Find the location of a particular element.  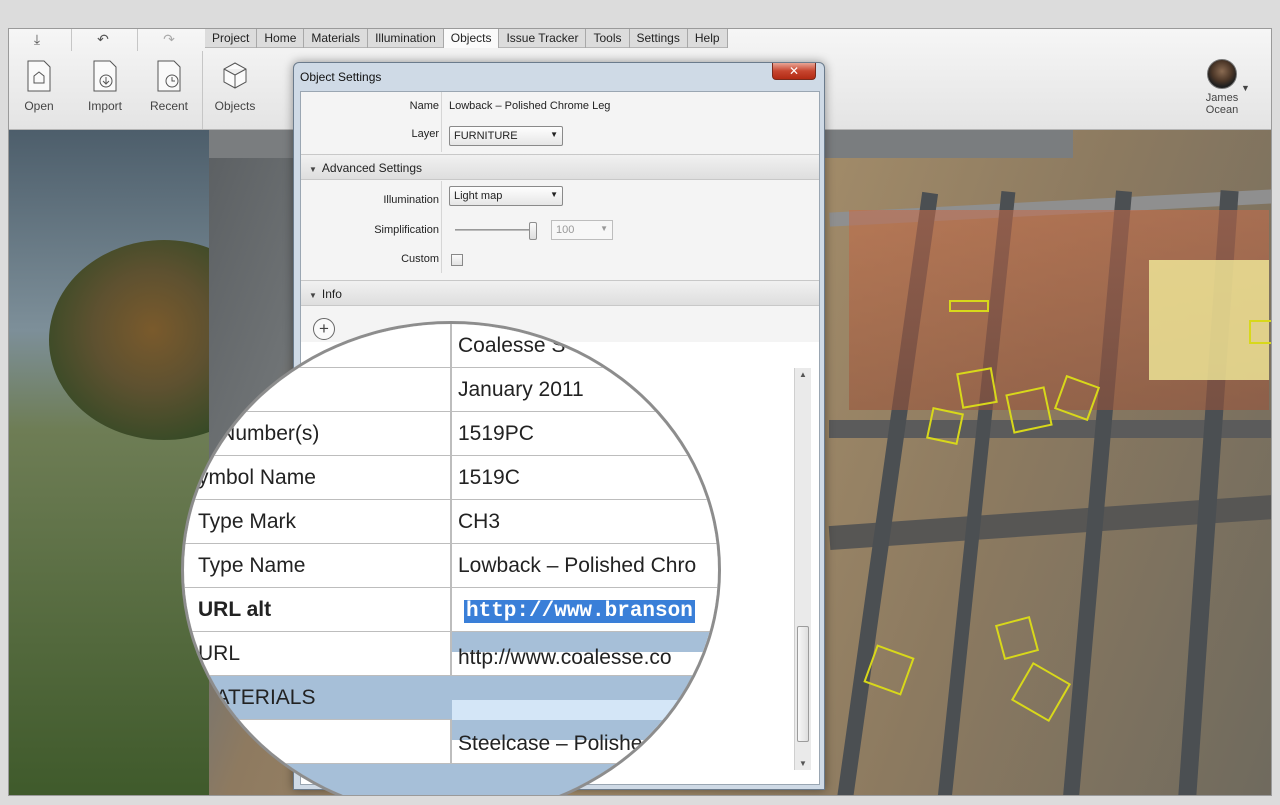

row-key: URL alt is located at coordinates (235, 609).